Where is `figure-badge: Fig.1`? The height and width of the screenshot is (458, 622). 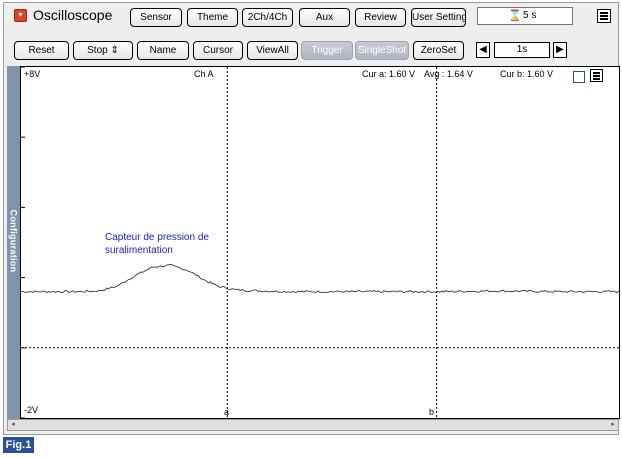
figure-badge: Fig.1 is located at coordinates (18, 445).